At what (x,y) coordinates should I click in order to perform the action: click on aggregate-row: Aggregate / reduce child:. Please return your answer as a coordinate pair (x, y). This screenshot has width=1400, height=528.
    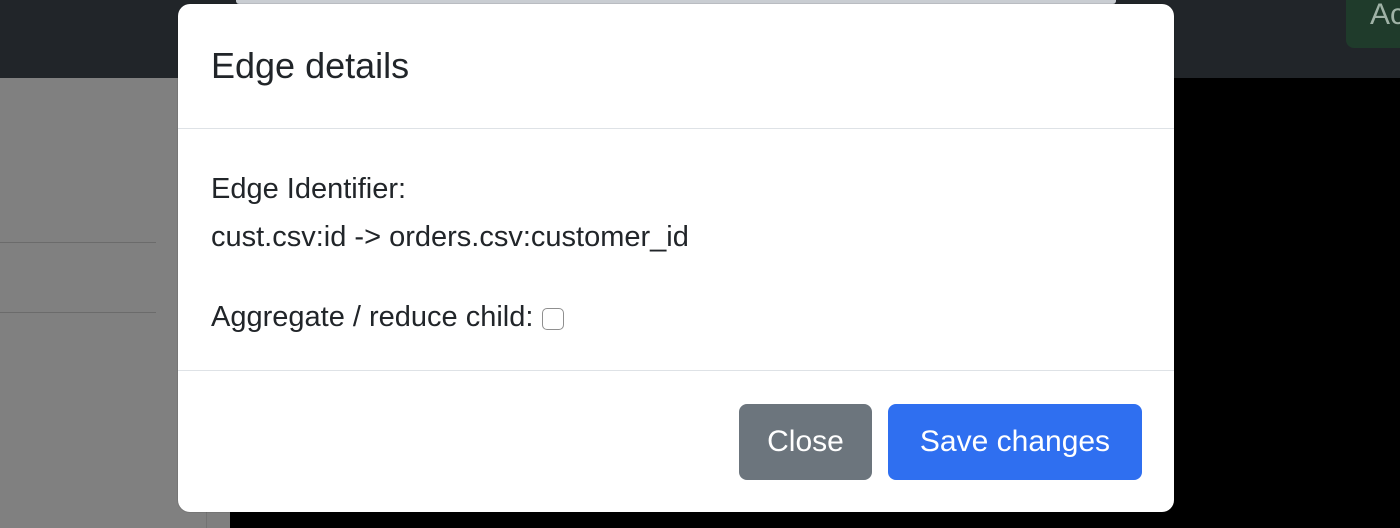
    Looking at the image, I should click on (388, 317).